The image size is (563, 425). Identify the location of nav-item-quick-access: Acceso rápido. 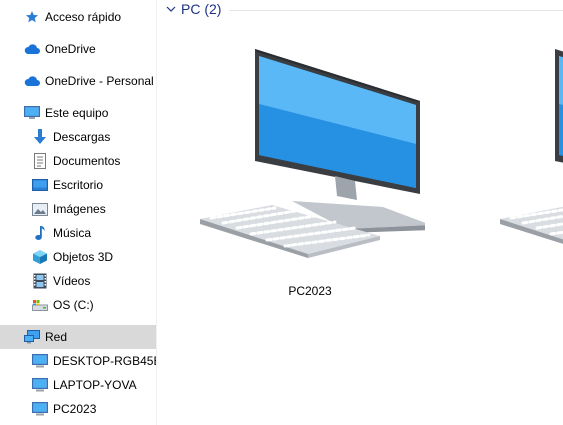
(78, 17).